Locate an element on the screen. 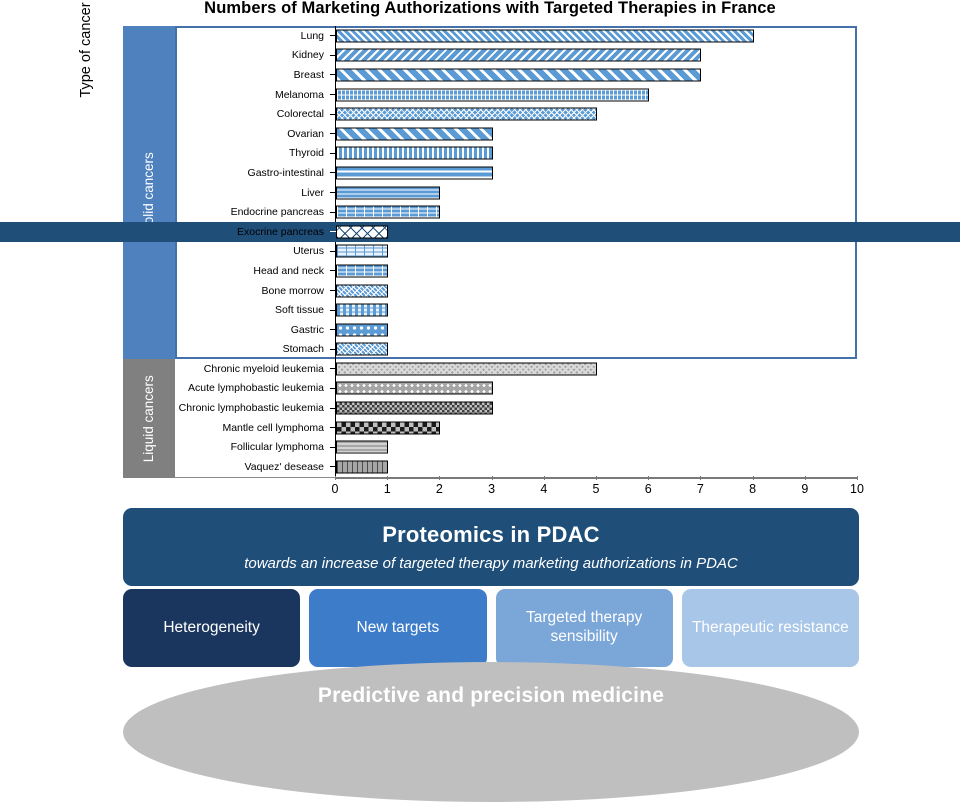 The image size is (960, 802). bar-row-label: Melanoma is located at coordinates (299, 94).